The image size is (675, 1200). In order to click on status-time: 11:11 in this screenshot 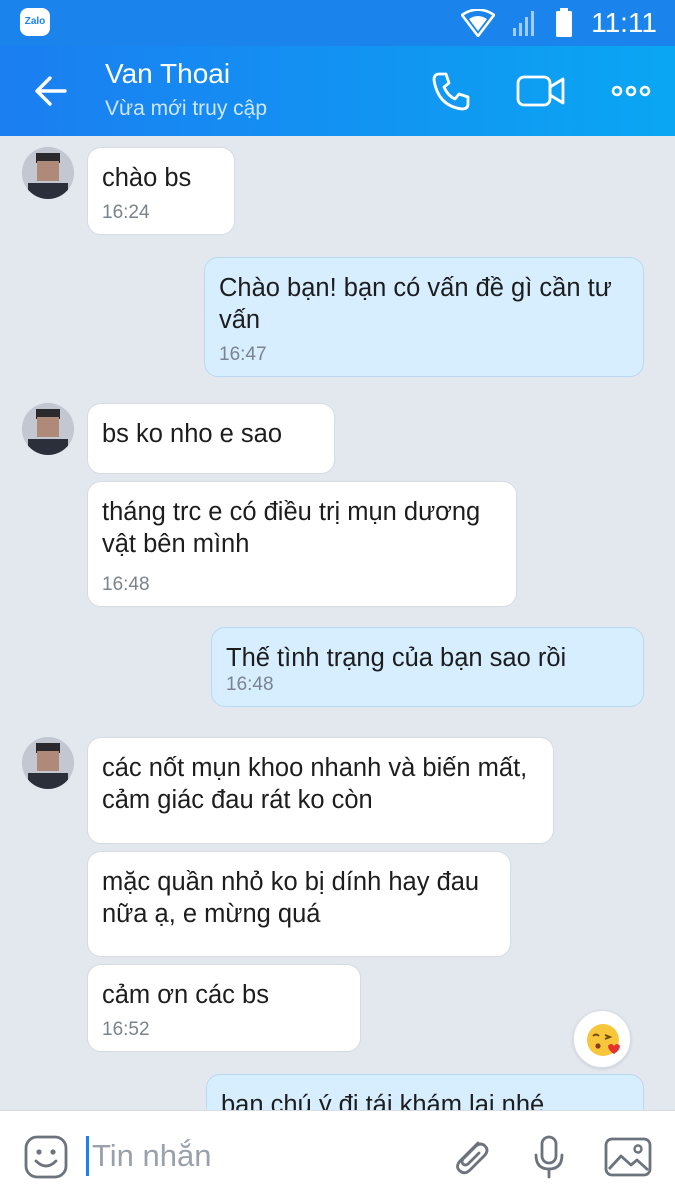, I will do `click(624, 22)`.